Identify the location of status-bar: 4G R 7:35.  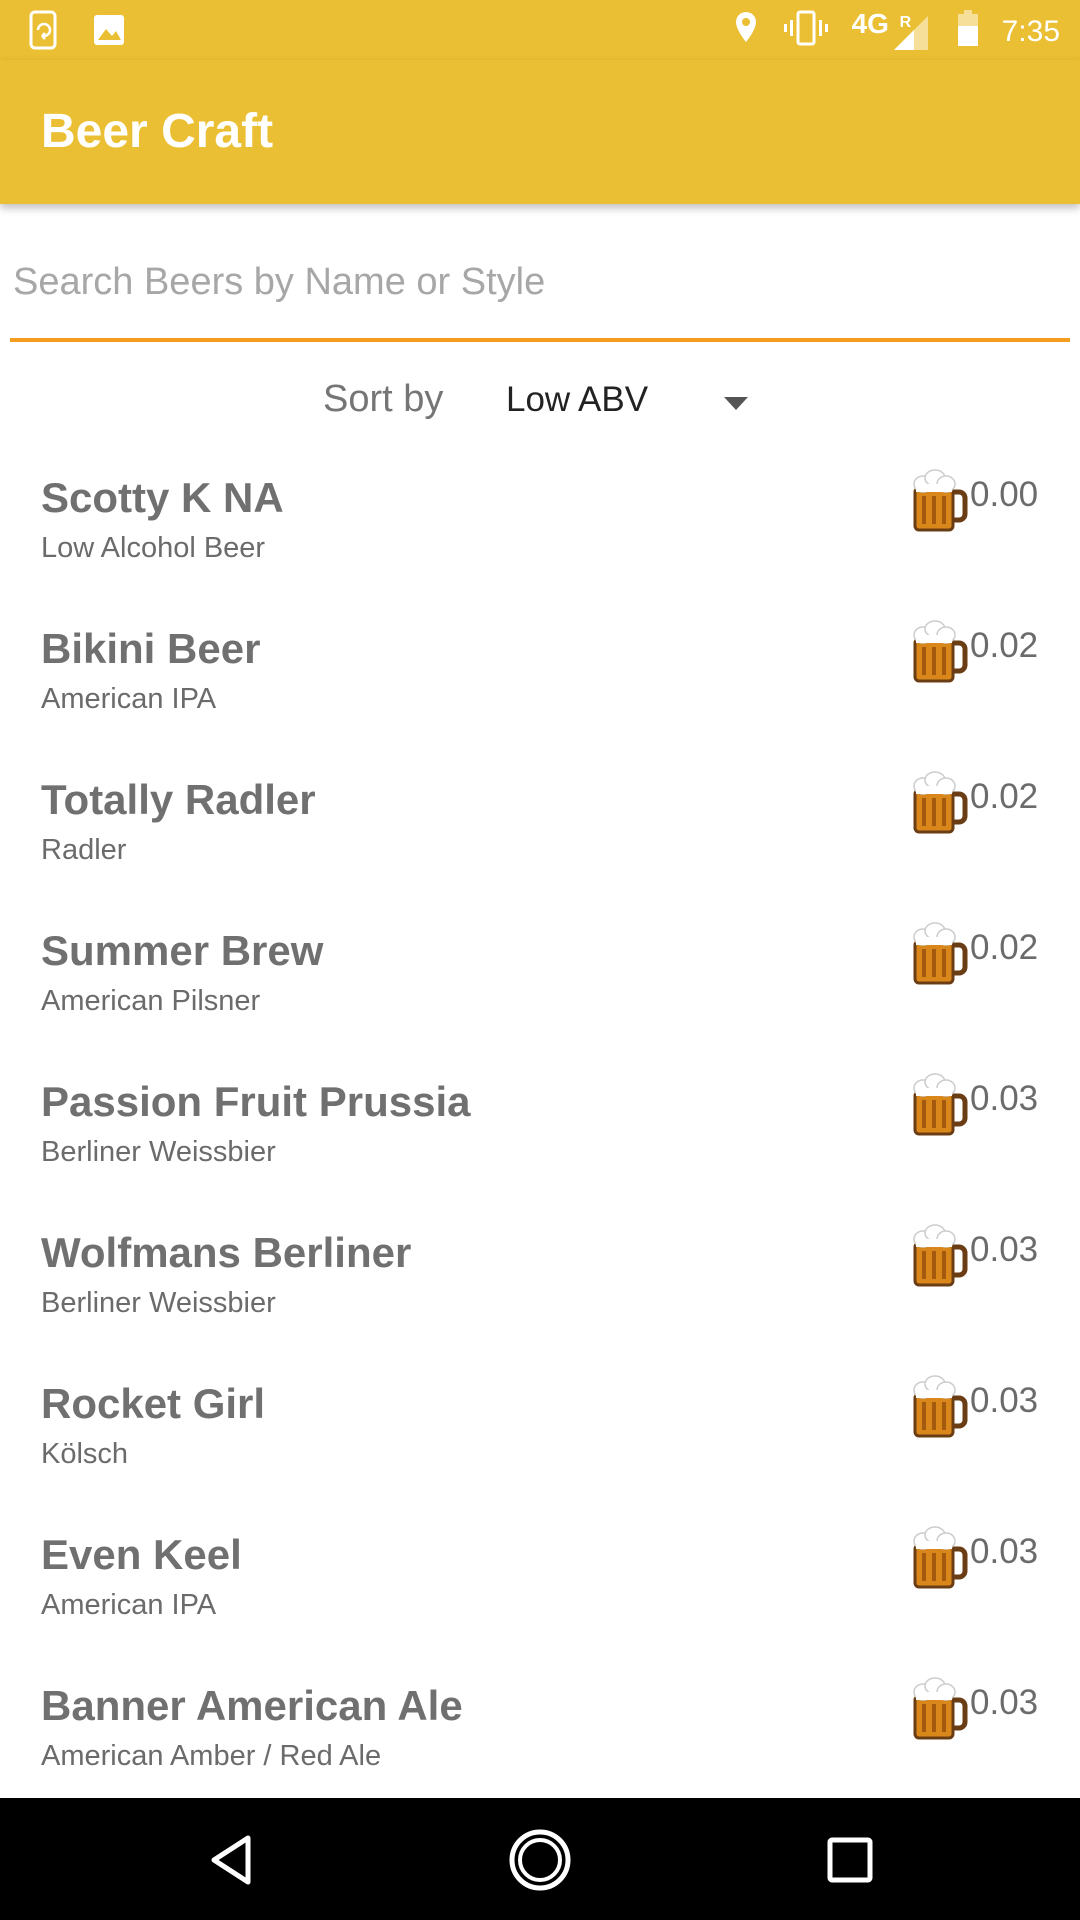
(540, 30).